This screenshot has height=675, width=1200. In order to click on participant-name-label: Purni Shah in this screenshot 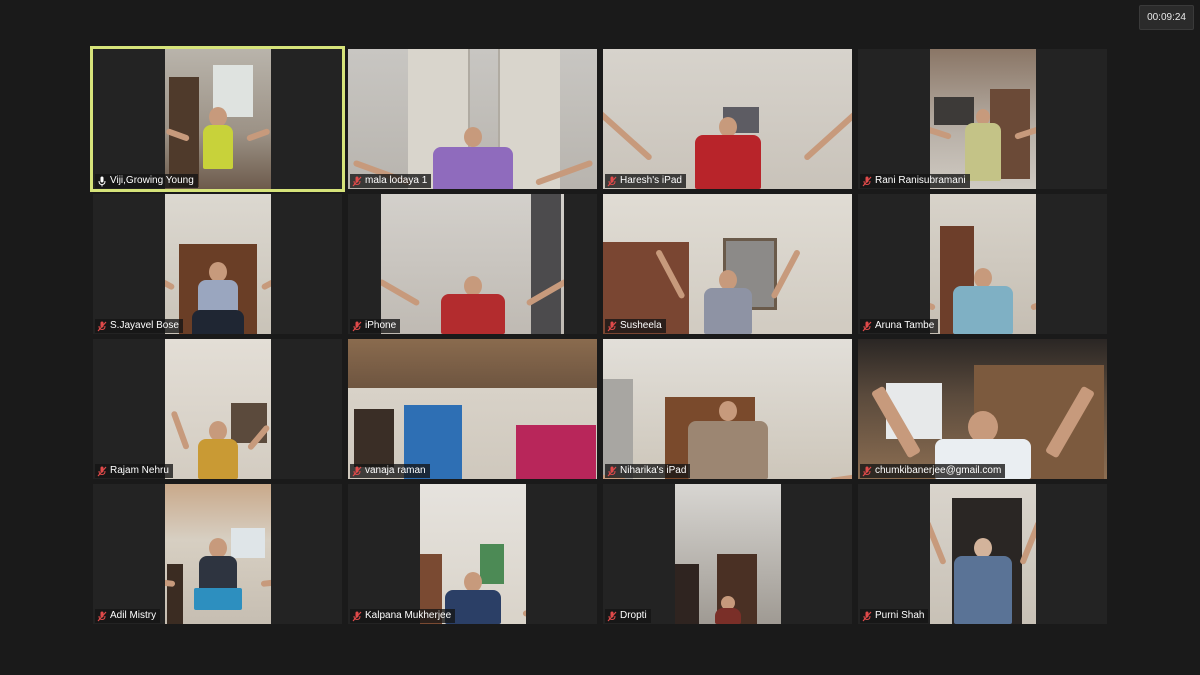, I will do `click(894, 616)`.